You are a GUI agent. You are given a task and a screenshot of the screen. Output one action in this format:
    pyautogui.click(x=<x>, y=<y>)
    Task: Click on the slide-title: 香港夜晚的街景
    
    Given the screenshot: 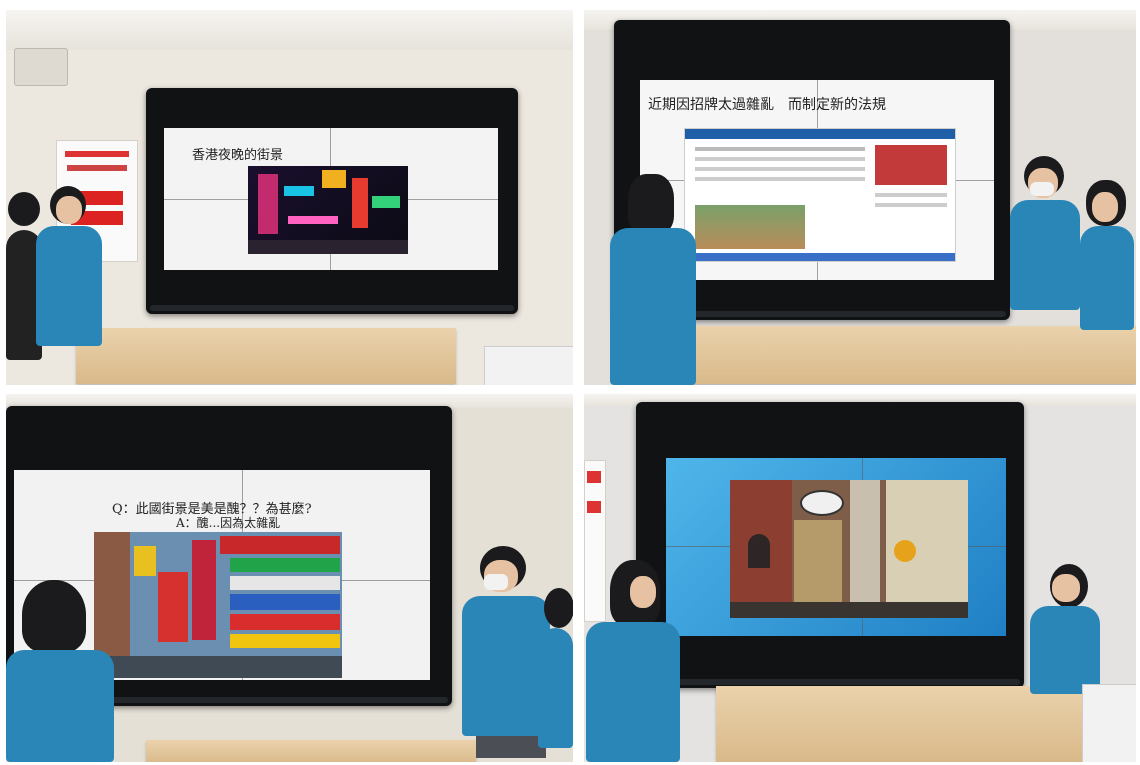 What is the action you would take?
    pyautogui.click(x=238, y=155)
    